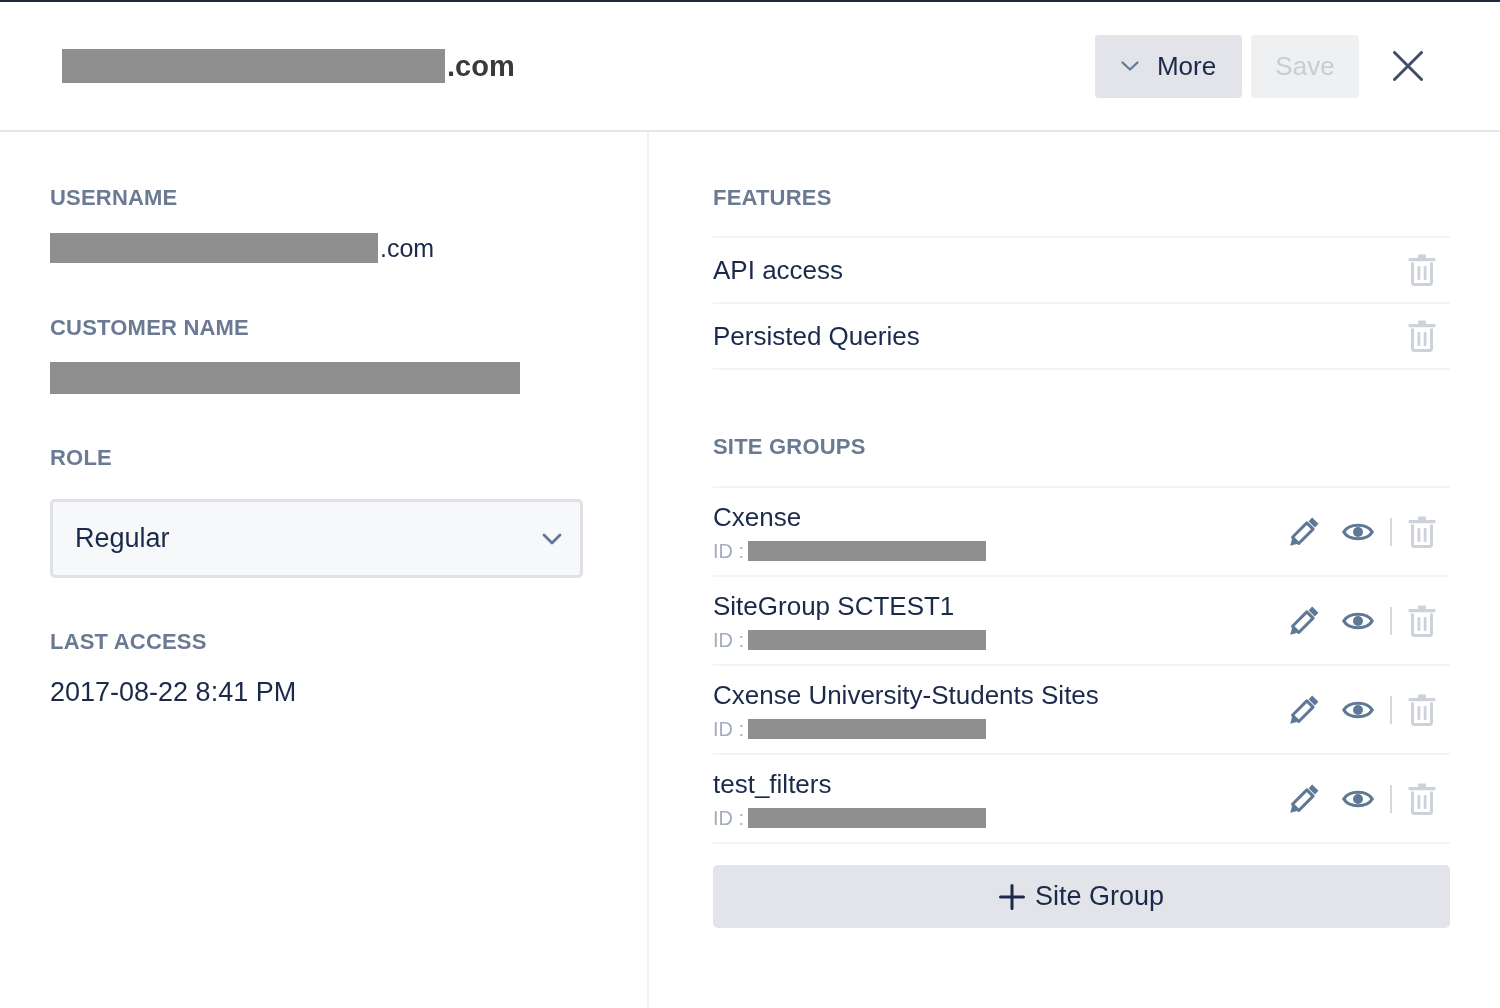 The height and width of the screenshot is (1008, 1500). I want to click on more-button: More, so click(1168, 66).